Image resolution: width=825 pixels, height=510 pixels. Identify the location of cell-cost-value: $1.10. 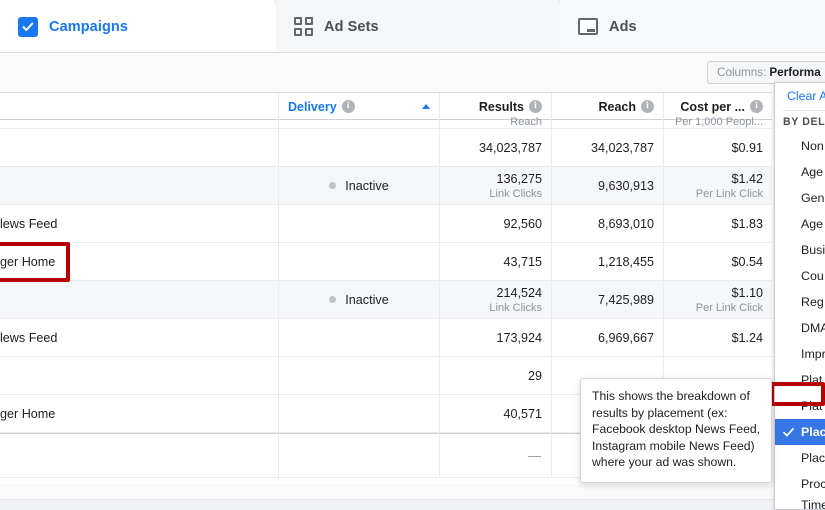
(747, 292).